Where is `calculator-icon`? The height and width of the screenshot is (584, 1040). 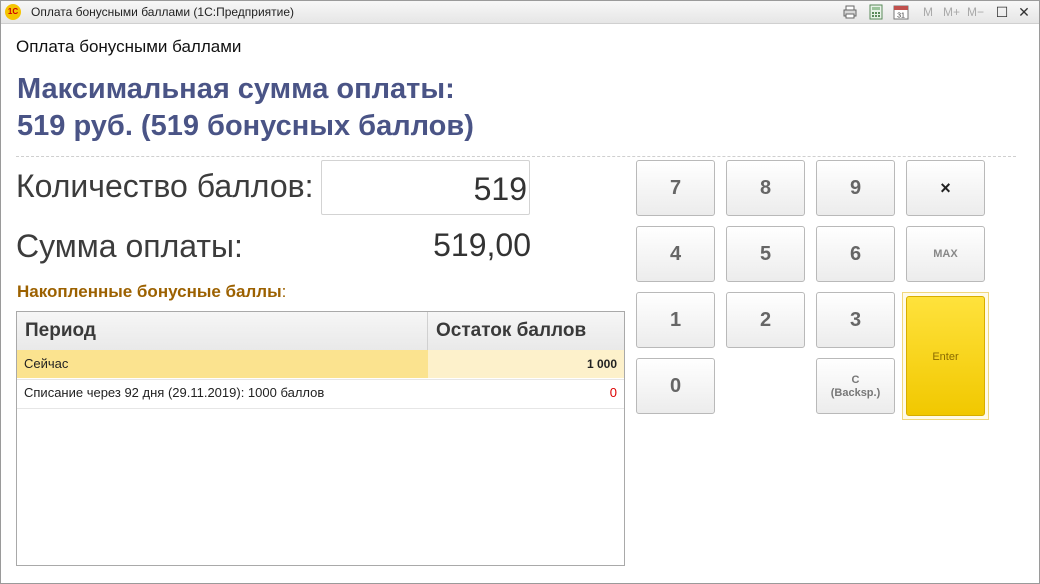
calculator-icon is located at coordinates (876, 12).